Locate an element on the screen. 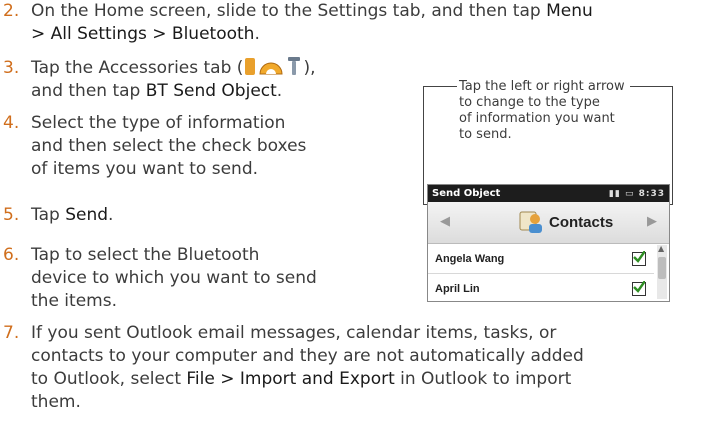  step-number: 5. is located at coordinates (11, 215).